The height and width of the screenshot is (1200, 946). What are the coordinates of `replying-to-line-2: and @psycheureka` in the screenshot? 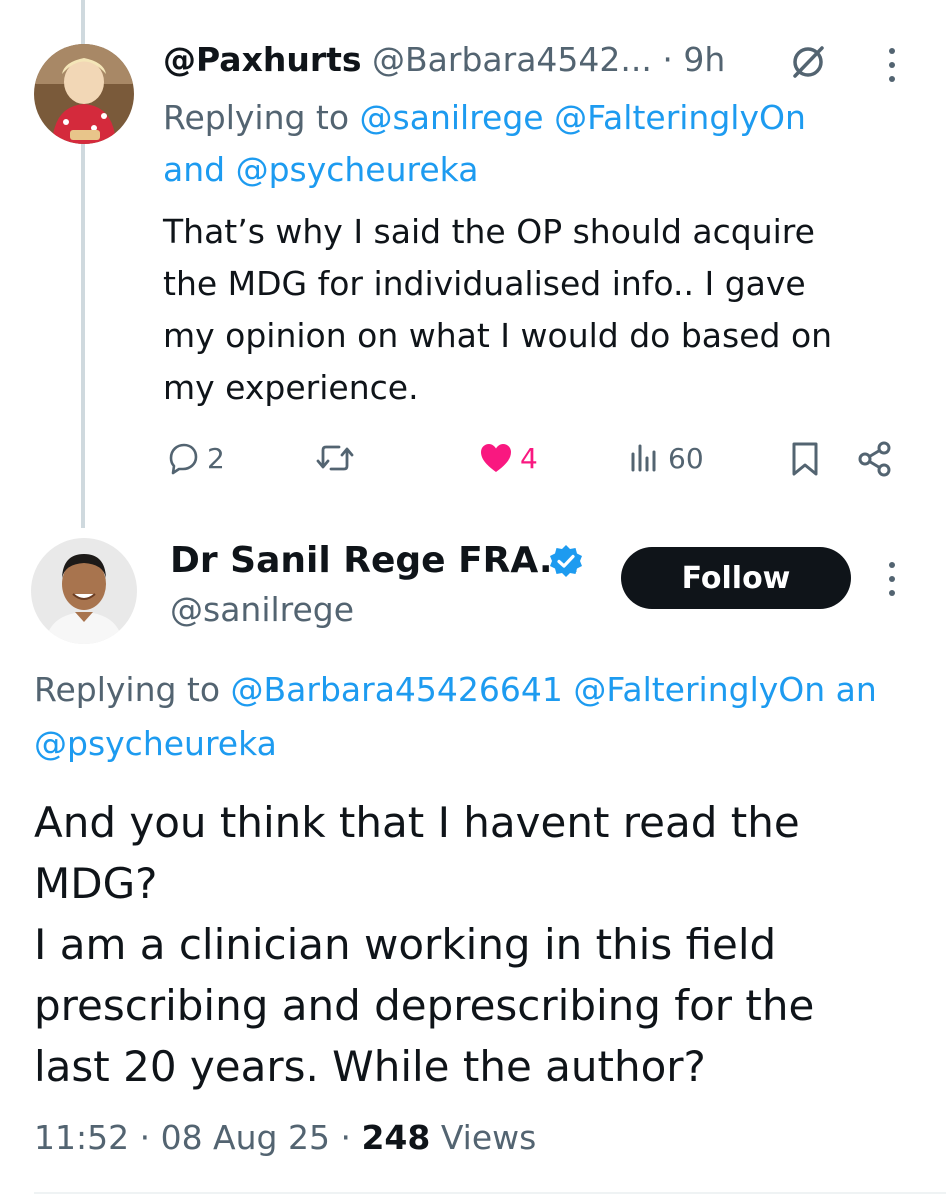 It's located at (321, 169).